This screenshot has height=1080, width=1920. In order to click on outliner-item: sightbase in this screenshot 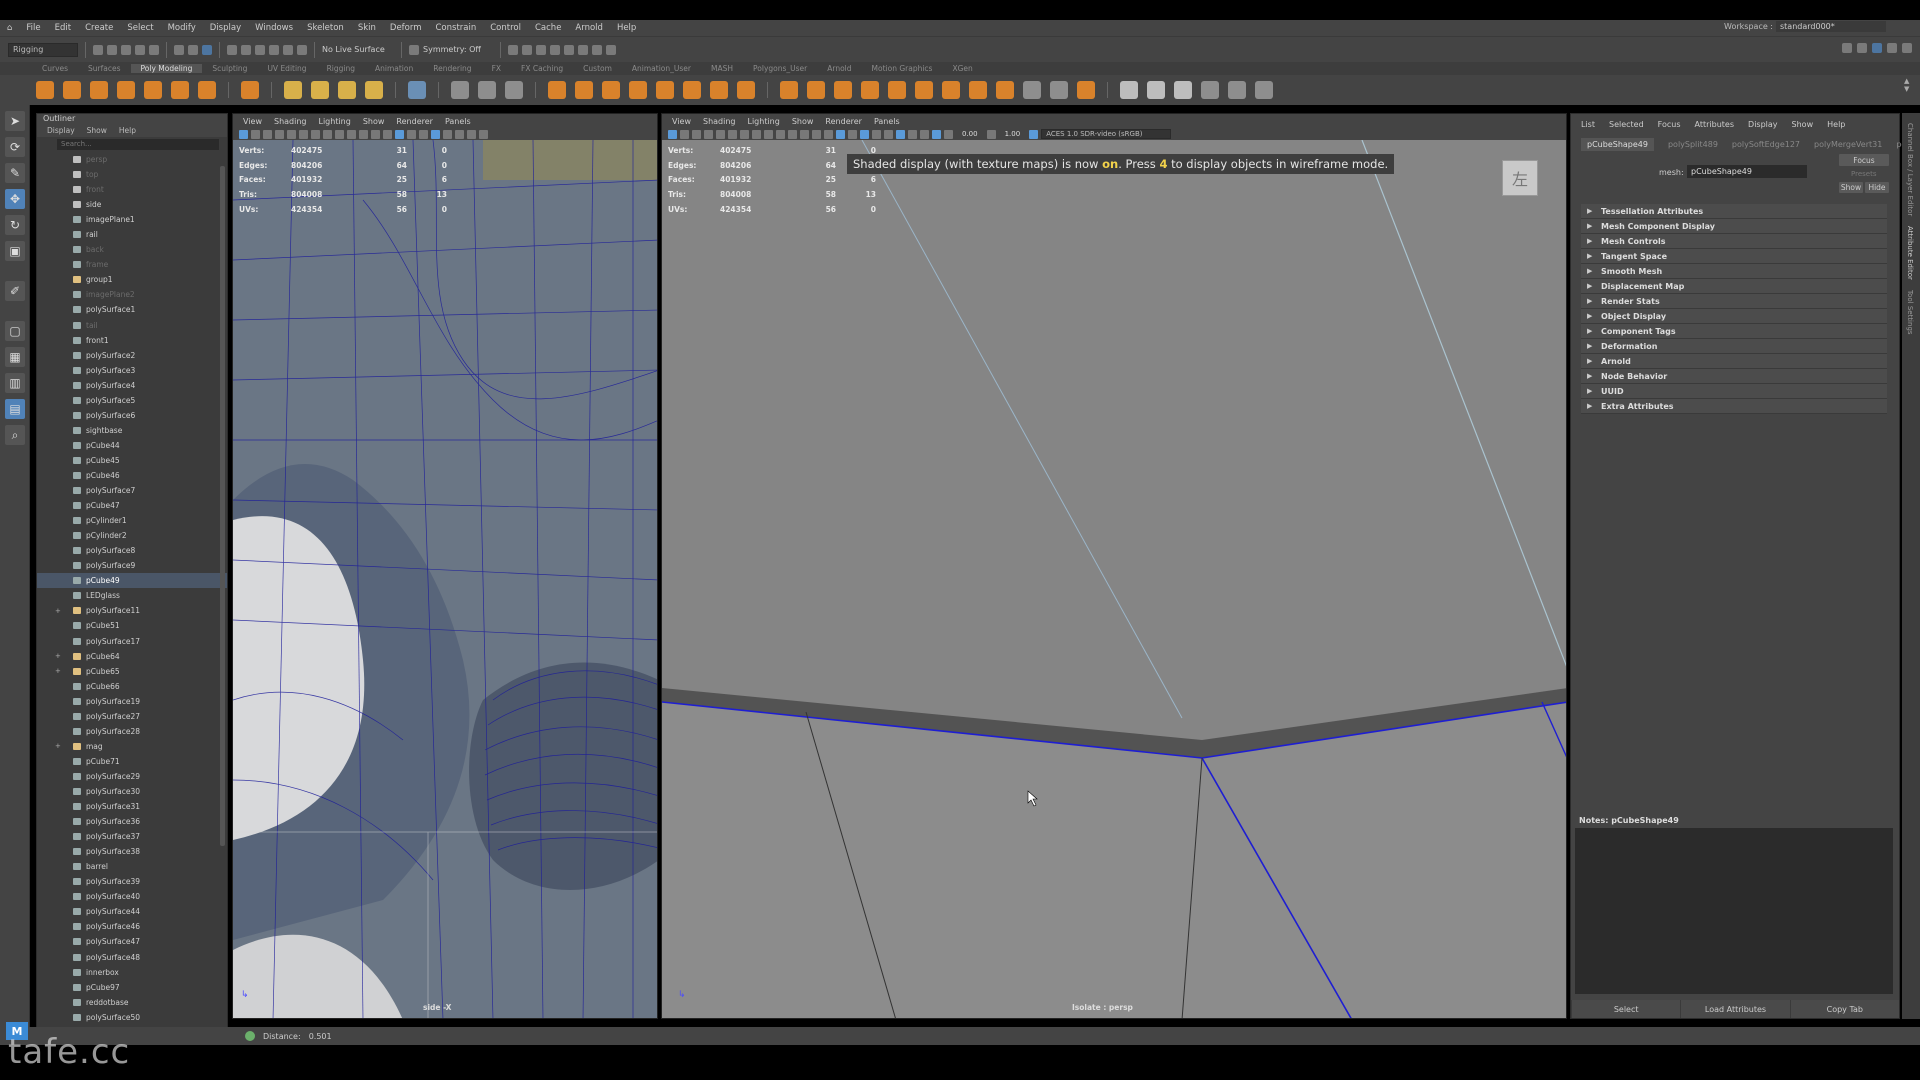, I will do `click(132, 430)`.